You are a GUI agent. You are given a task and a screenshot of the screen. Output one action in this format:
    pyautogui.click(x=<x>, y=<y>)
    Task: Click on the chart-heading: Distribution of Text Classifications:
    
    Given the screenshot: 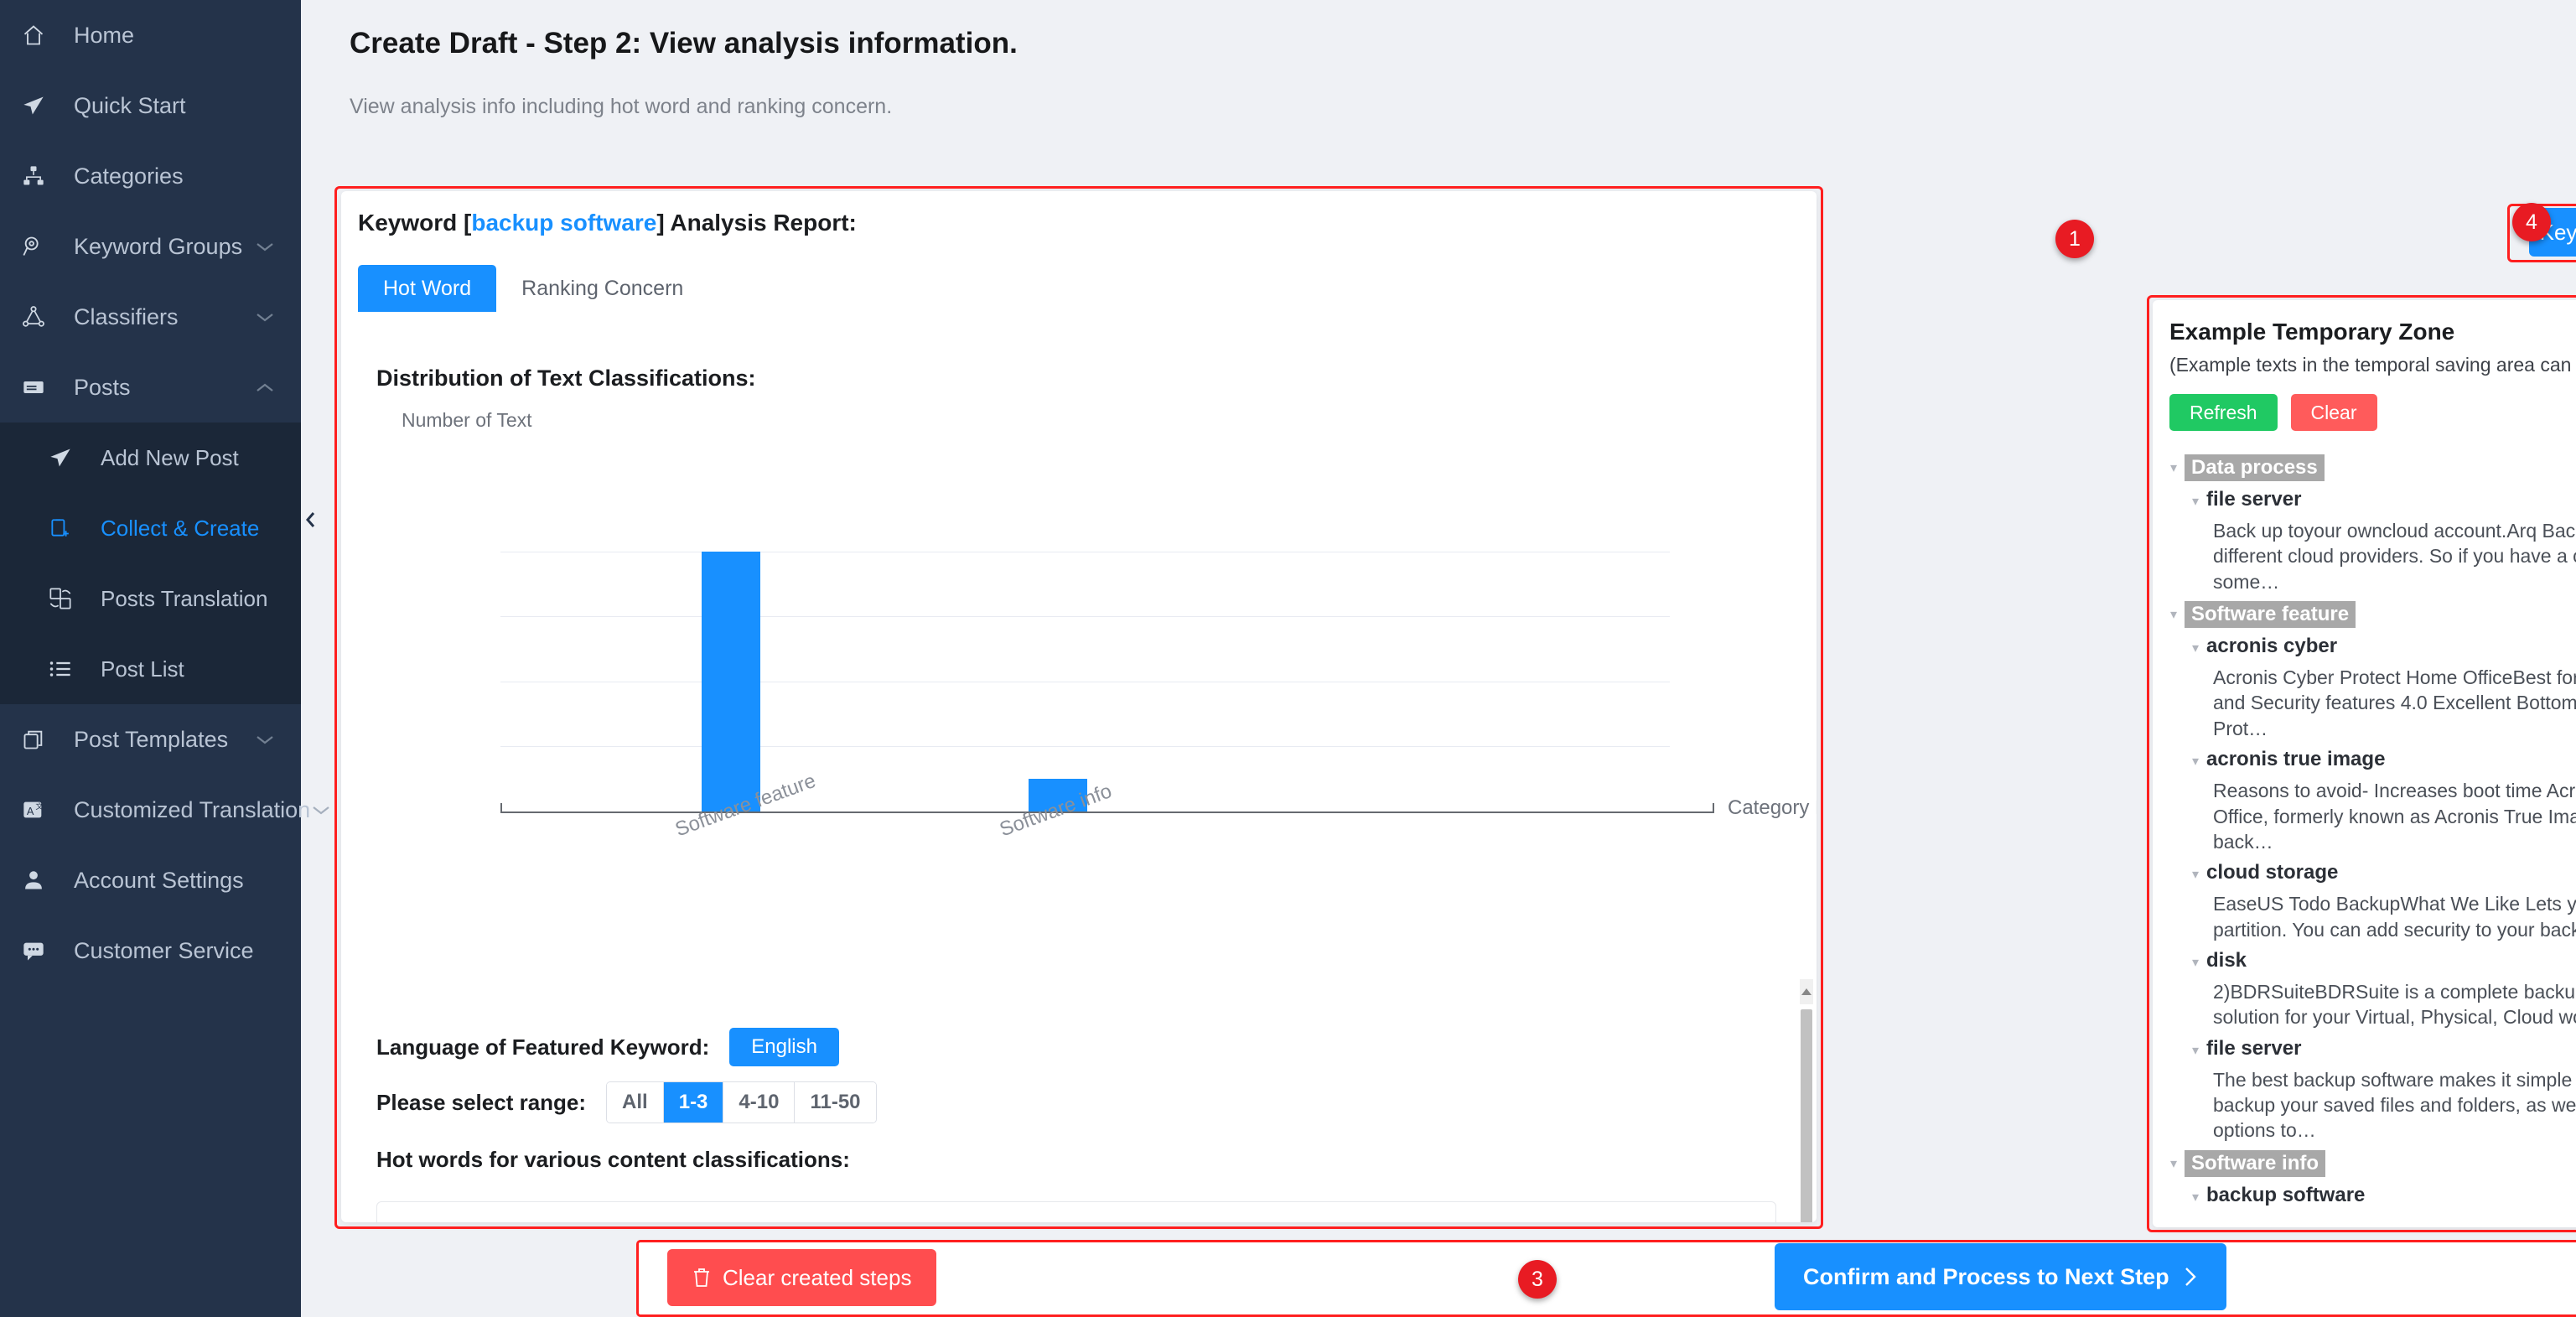 What is the action you would take?
    pyautogui.click(x=566, y=378)
    